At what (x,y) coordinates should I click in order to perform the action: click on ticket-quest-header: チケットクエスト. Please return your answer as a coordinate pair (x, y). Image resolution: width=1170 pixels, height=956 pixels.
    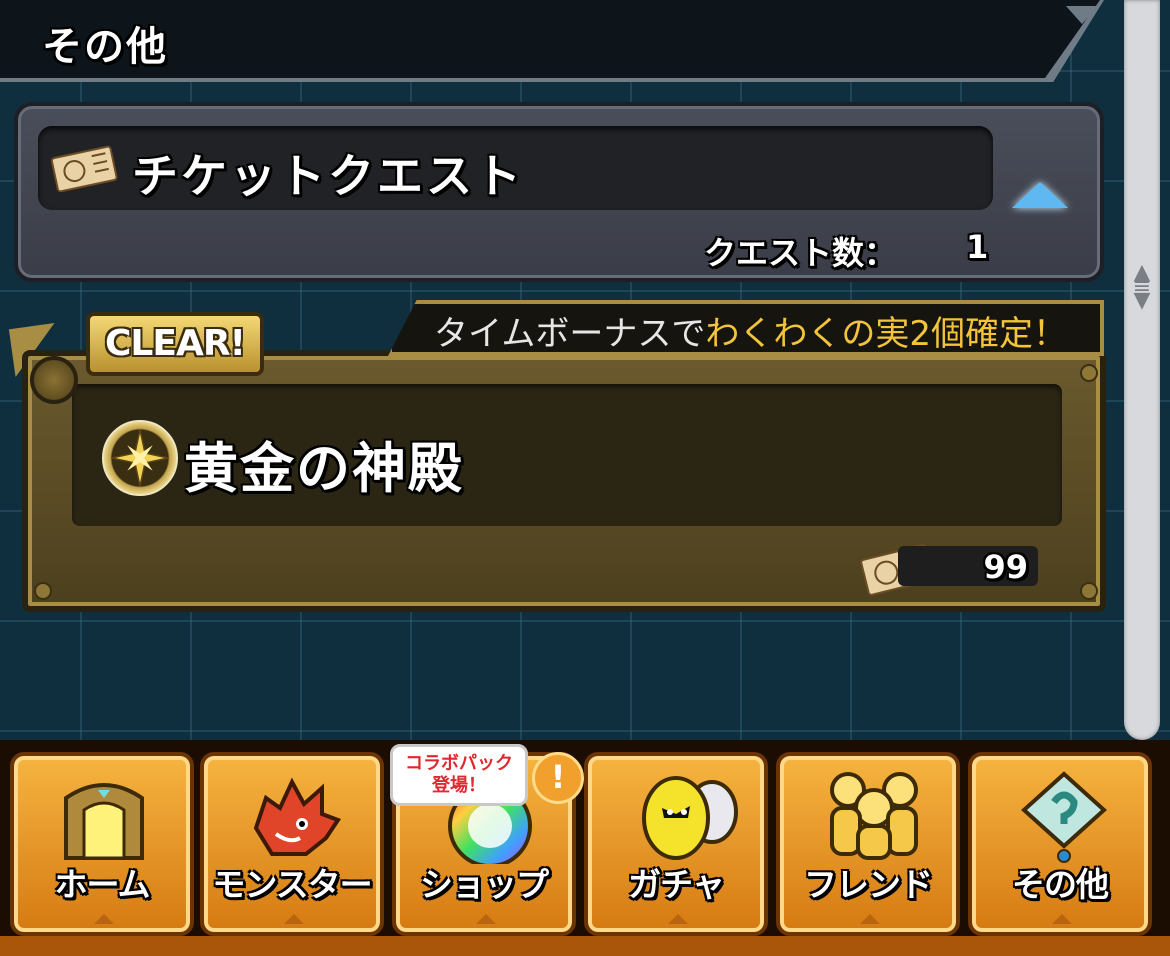
    Looking at the image, I should click on (515, 168).